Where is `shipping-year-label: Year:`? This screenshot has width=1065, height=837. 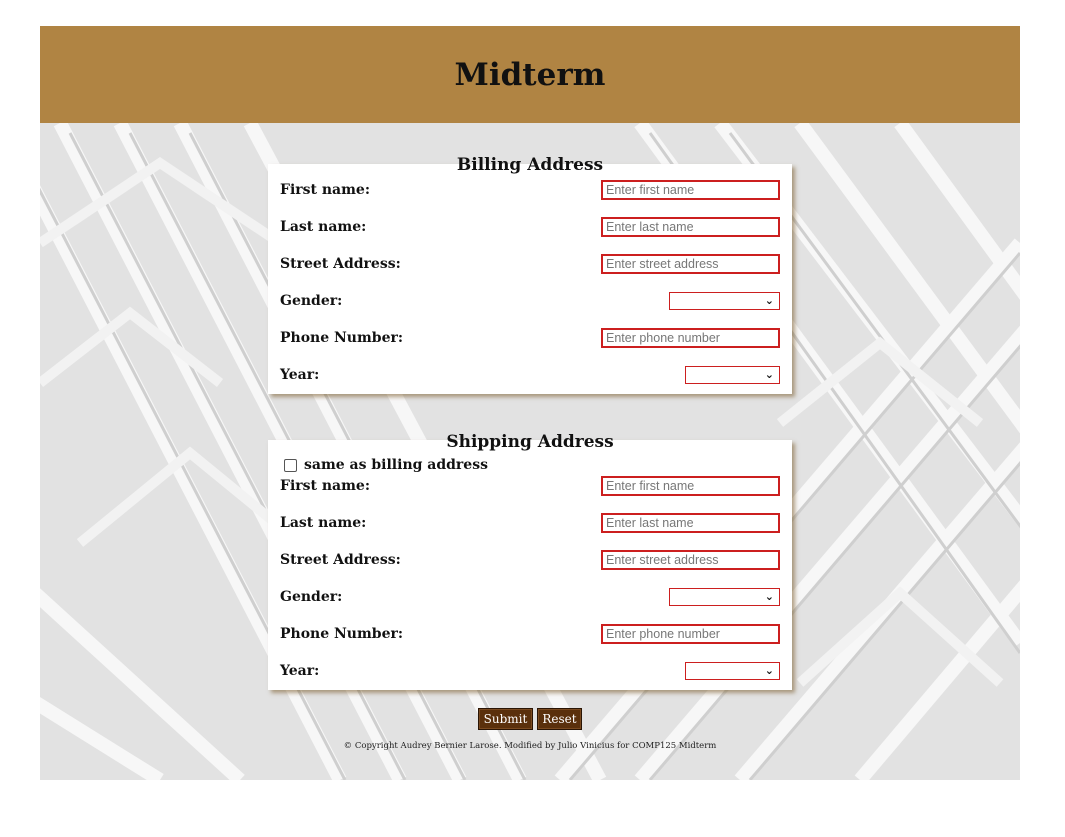
shipping-year-label: Year: is located at coordinates (300, 671).